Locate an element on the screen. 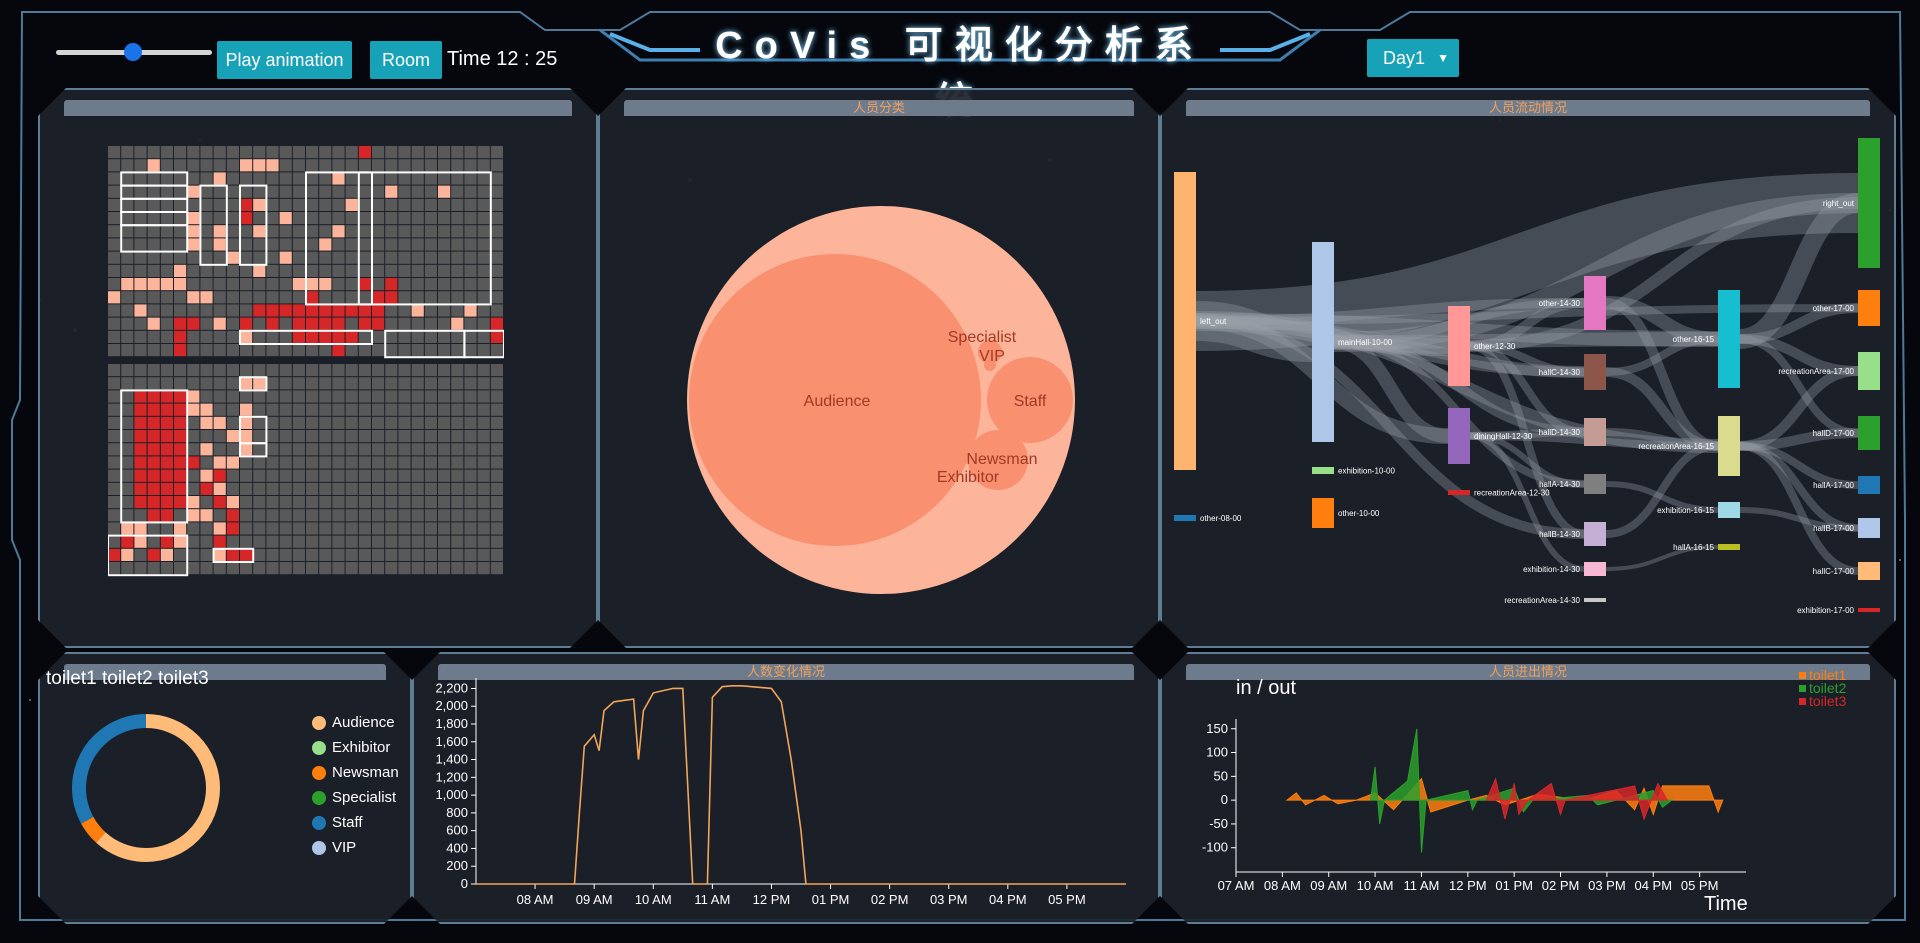 The width and height of the screenshot is (1920, 943). legend-newsman: Newsman is located at coordinates (355, 772).